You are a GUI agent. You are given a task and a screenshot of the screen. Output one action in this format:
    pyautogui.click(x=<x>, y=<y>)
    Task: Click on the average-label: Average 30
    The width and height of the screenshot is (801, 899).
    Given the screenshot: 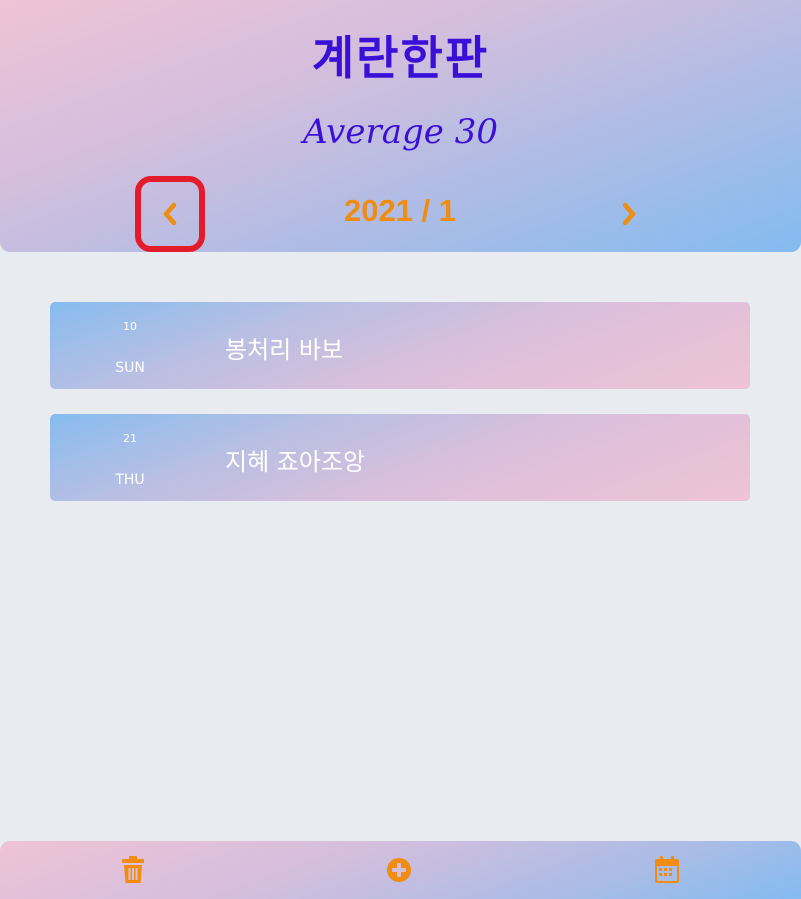 What is the action you would take?
    pyautogui.click(x=400, y=132)
    